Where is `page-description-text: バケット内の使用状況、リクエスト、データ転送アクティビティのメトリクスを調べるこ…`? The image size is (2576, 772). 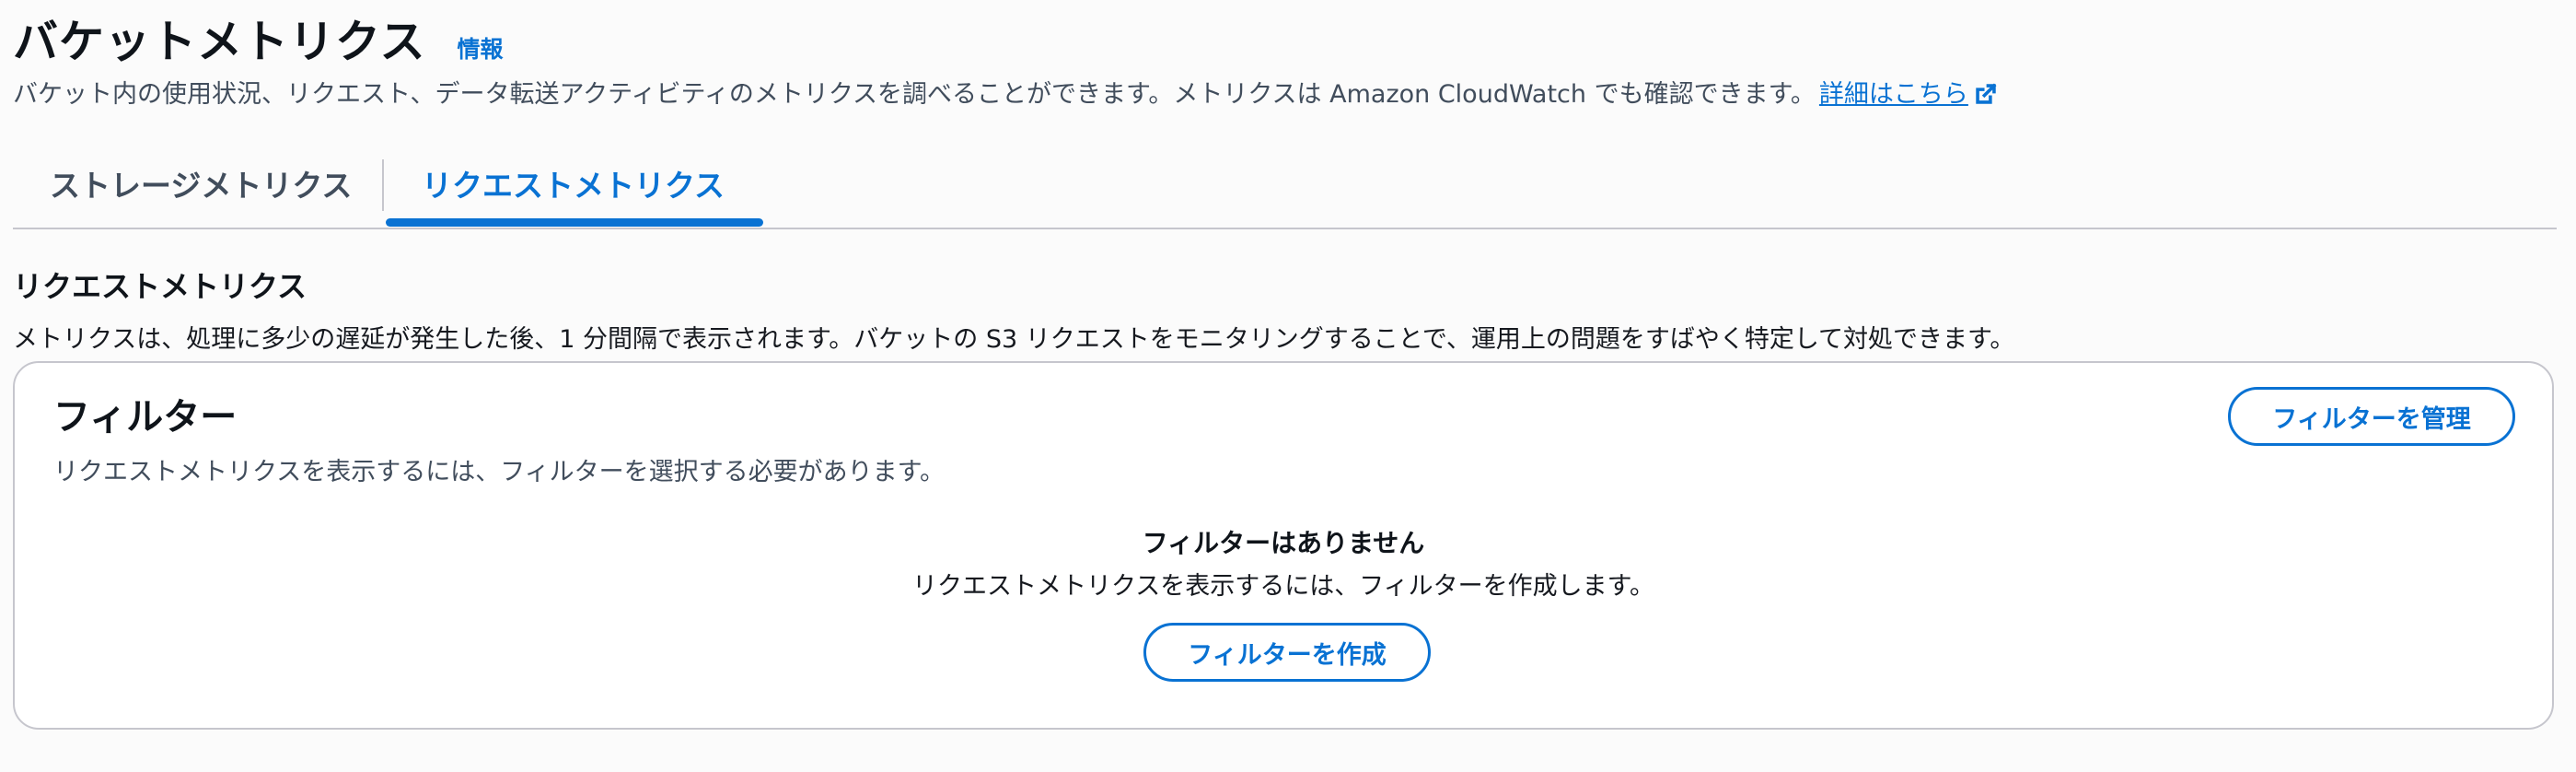 page-description-text: バケット内の使用状況、リクエスト、データ転送アクティビティのメトリクスを調べるこ… is located at coordinates (914, 94).